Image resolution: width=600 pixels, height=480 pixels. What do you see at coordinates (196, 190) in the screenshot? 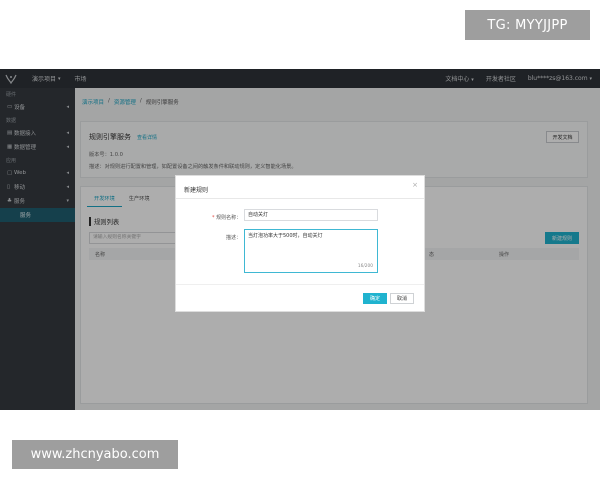
I see `dialog-title: 新建规则` at bounding box center [196, 190].